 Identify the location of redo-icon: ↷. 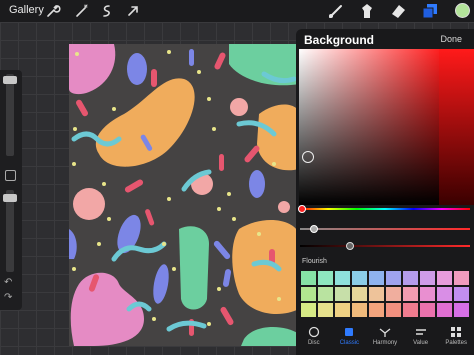
(8, 297).